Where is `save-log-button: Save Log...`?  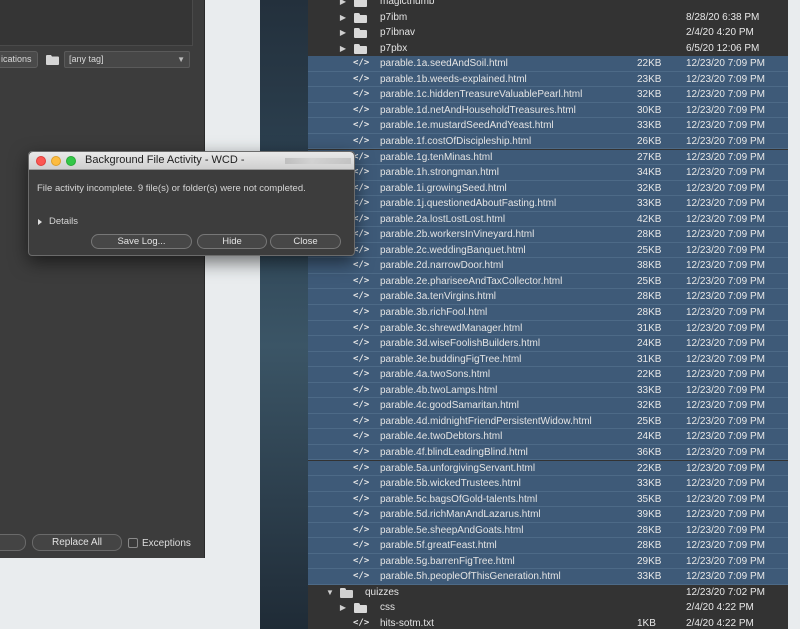 save-log-button: Save Log... is located at coordinates (141, 241).